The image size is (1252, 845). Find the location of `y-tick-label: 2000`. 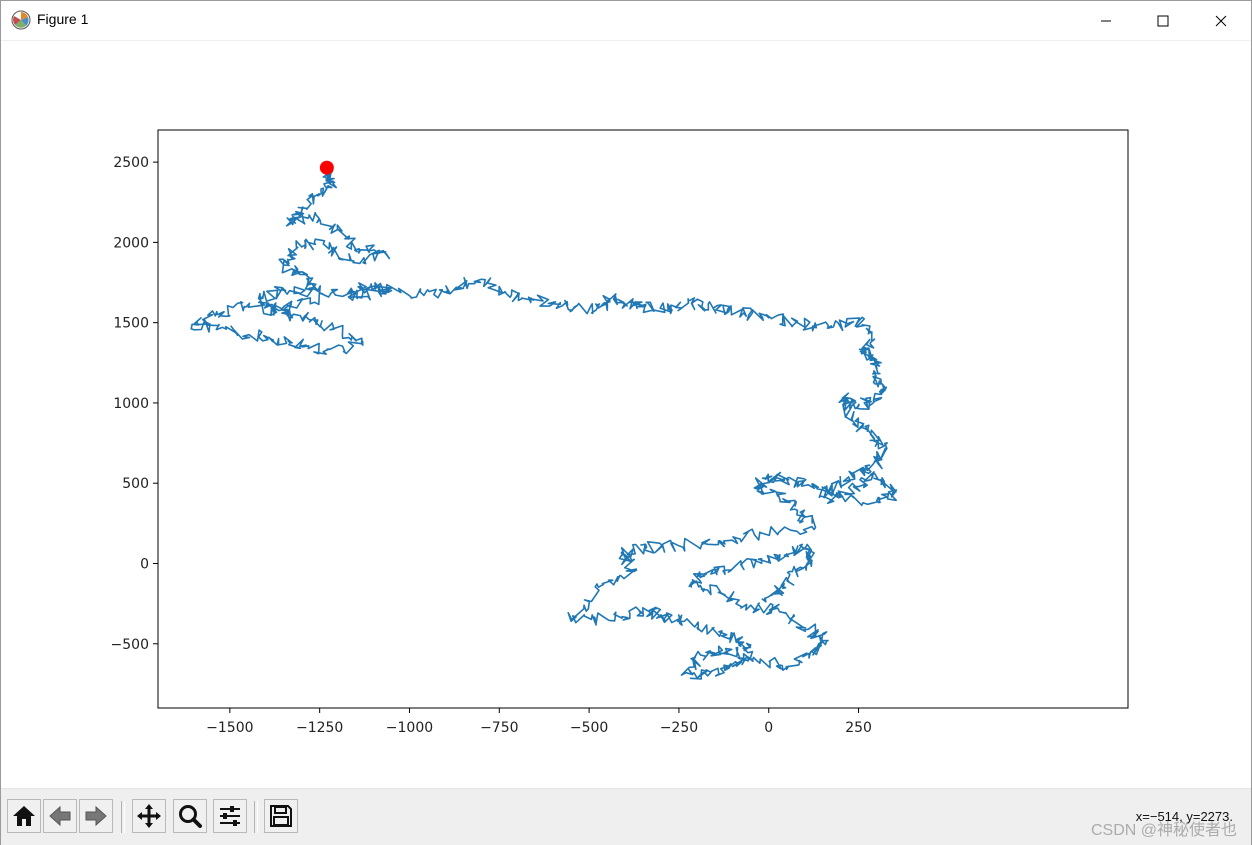

y-tick-label: 2000 is located at coordinates (131, 243).